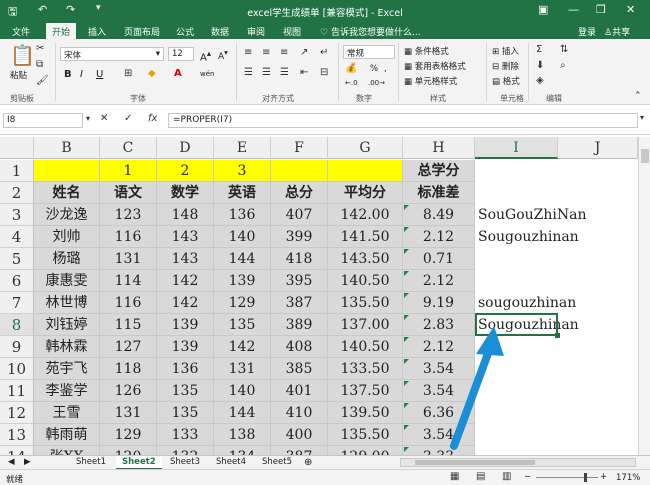  I want to click on cell-r1-B, so click(67, 171).